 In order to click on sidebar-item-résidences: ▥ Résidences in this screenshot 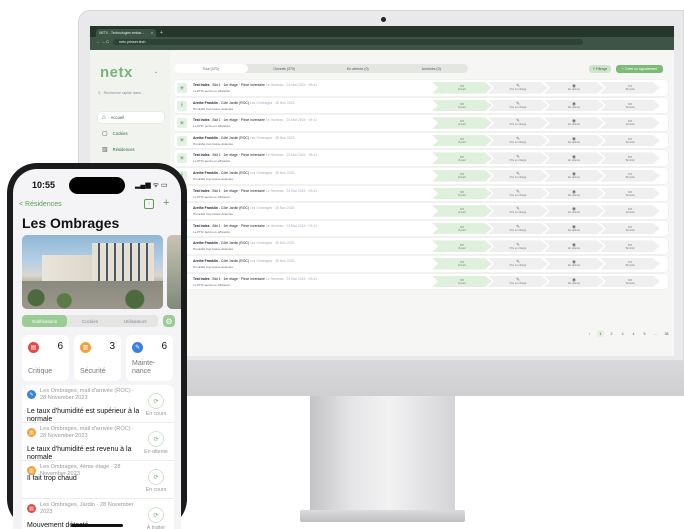, I will do `click(131, 149)`.